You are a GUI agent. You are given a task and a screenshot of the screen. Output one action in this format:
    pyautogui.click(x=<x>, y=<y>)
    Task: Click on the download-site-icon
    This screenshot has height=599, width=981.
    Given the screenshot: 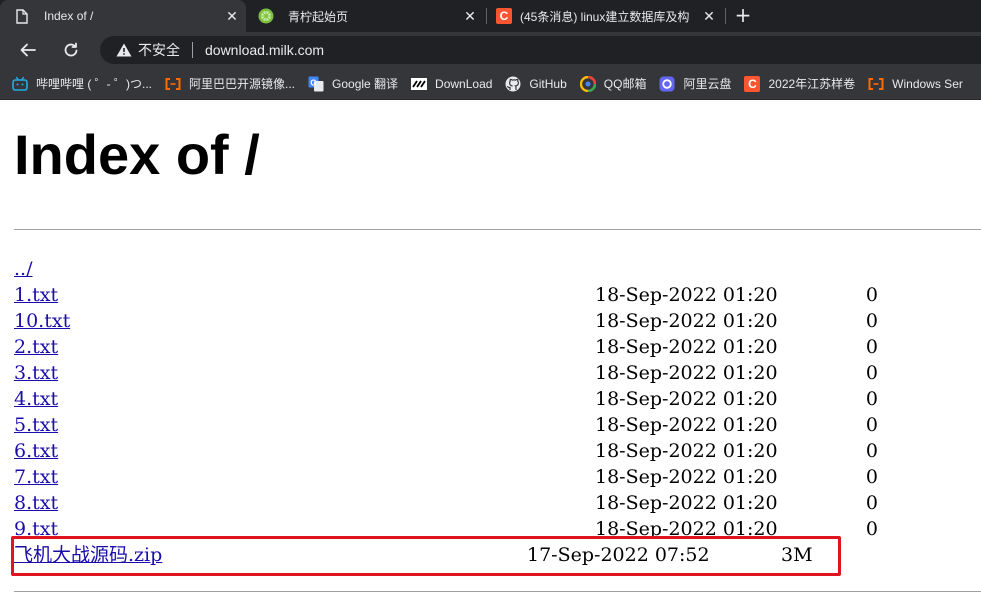 What is the action you would take?
    pyautogui.click(x=419, y=84)
    